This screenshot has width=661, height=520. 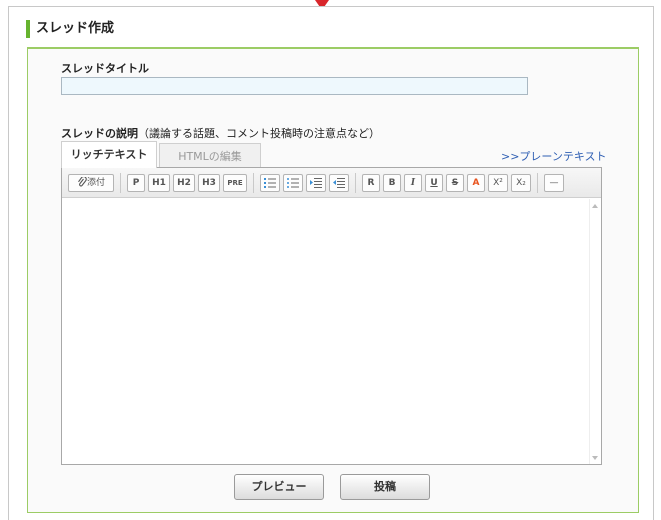 I want to click on thread-title-label: スレッドタイトル, so click(x=105, y=68).